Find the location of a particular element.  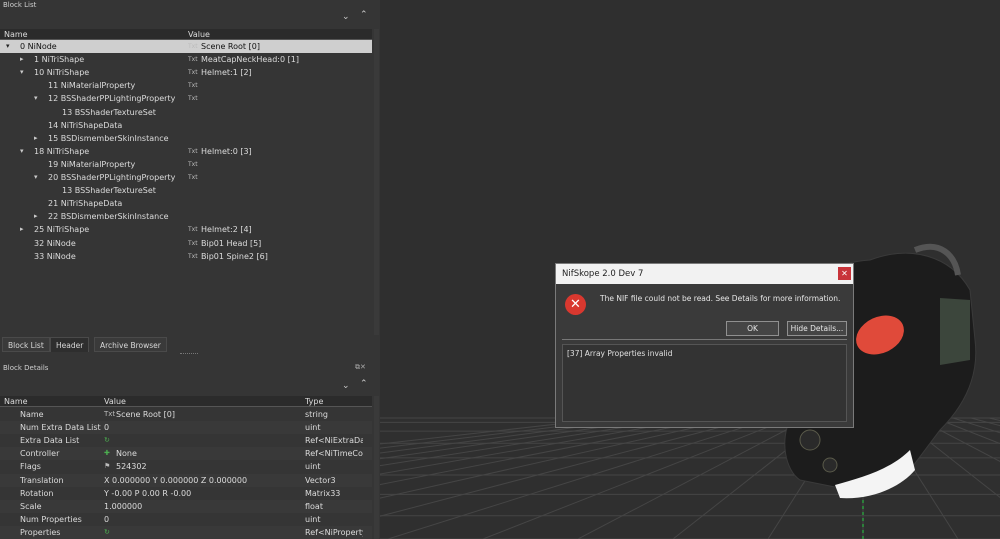

details-scrollbar is located at coordinates (376, 467).